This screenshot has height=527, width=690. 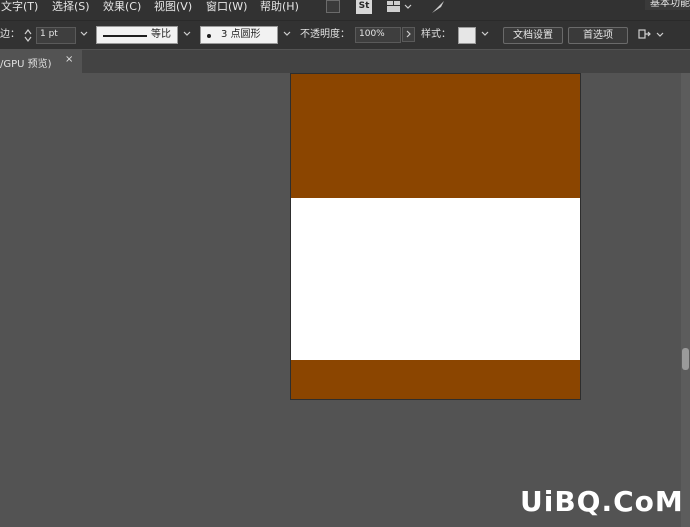 I want to click on workspace-switcher: 基本功能, so click(x=667, y=5).